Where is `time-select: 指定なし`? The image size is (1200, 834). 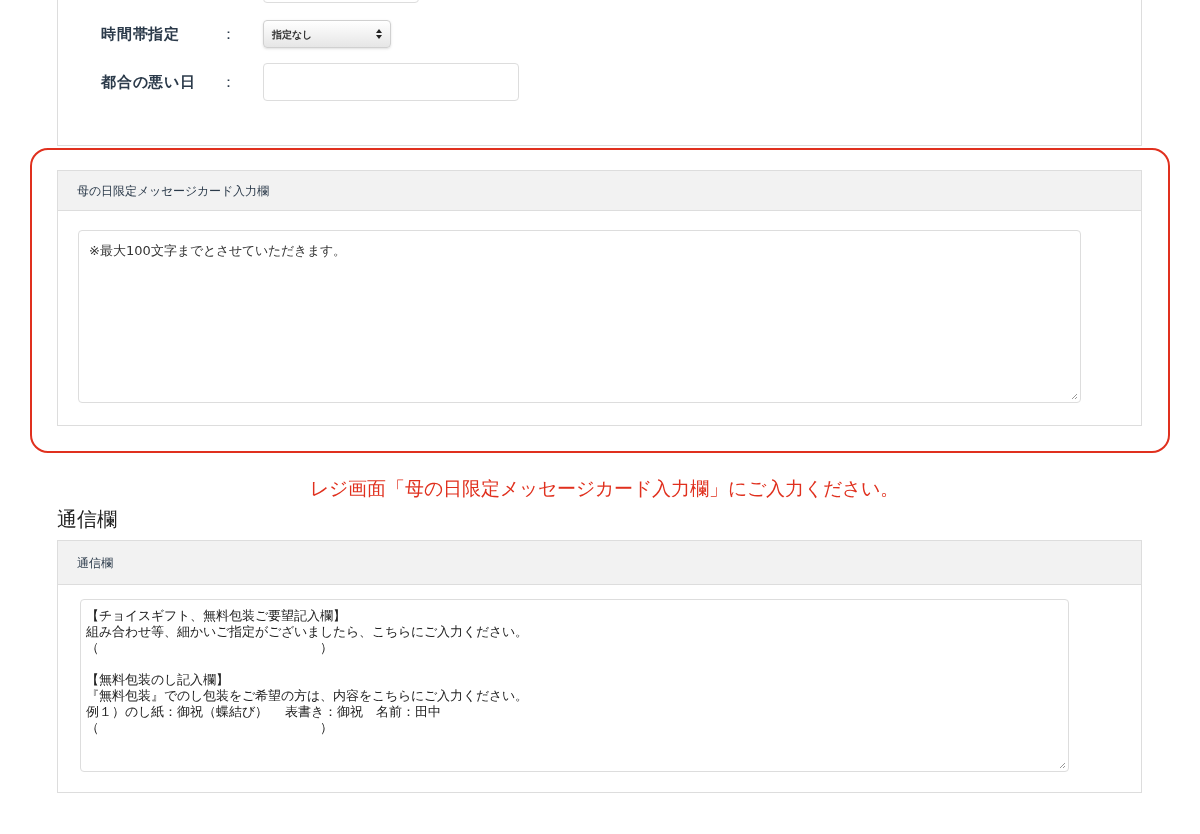
time-select: 指定なし is located at coordinates (327, 34).